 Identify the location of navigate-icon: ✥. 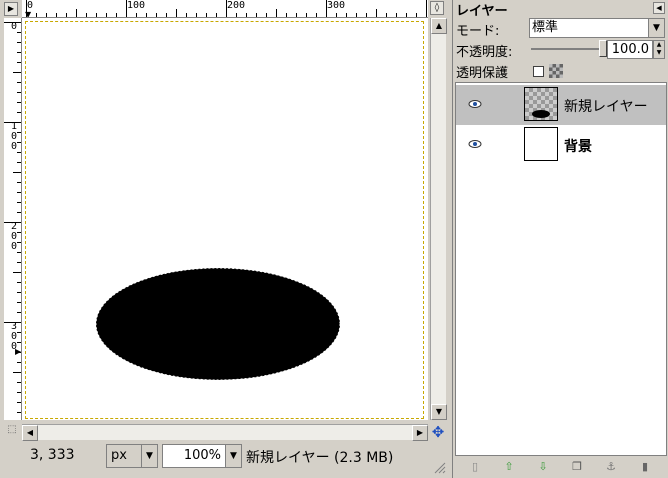
(438, 432).